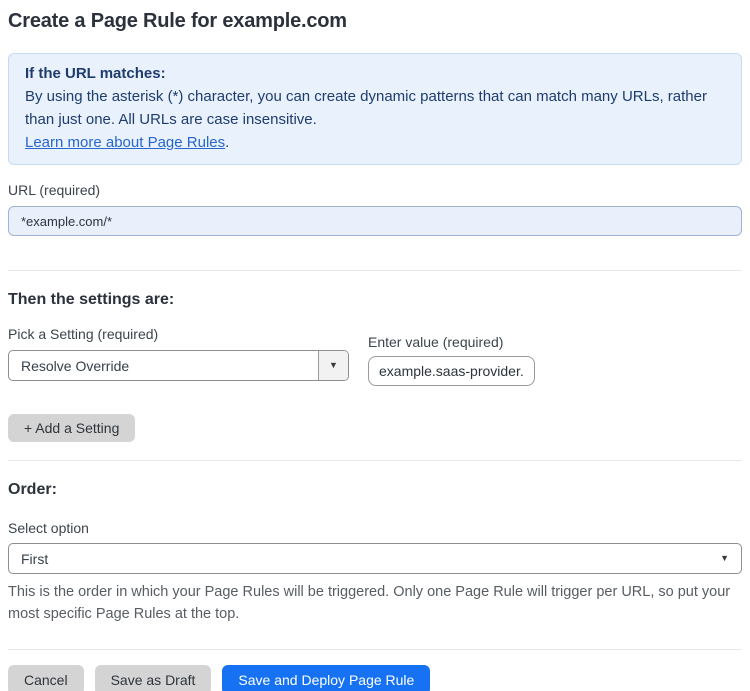 This screenshot has width=750, height=691. Describe the element at coordinates (46, 678) in the screenshot. I see `cancel-button: Cancel` at that location.